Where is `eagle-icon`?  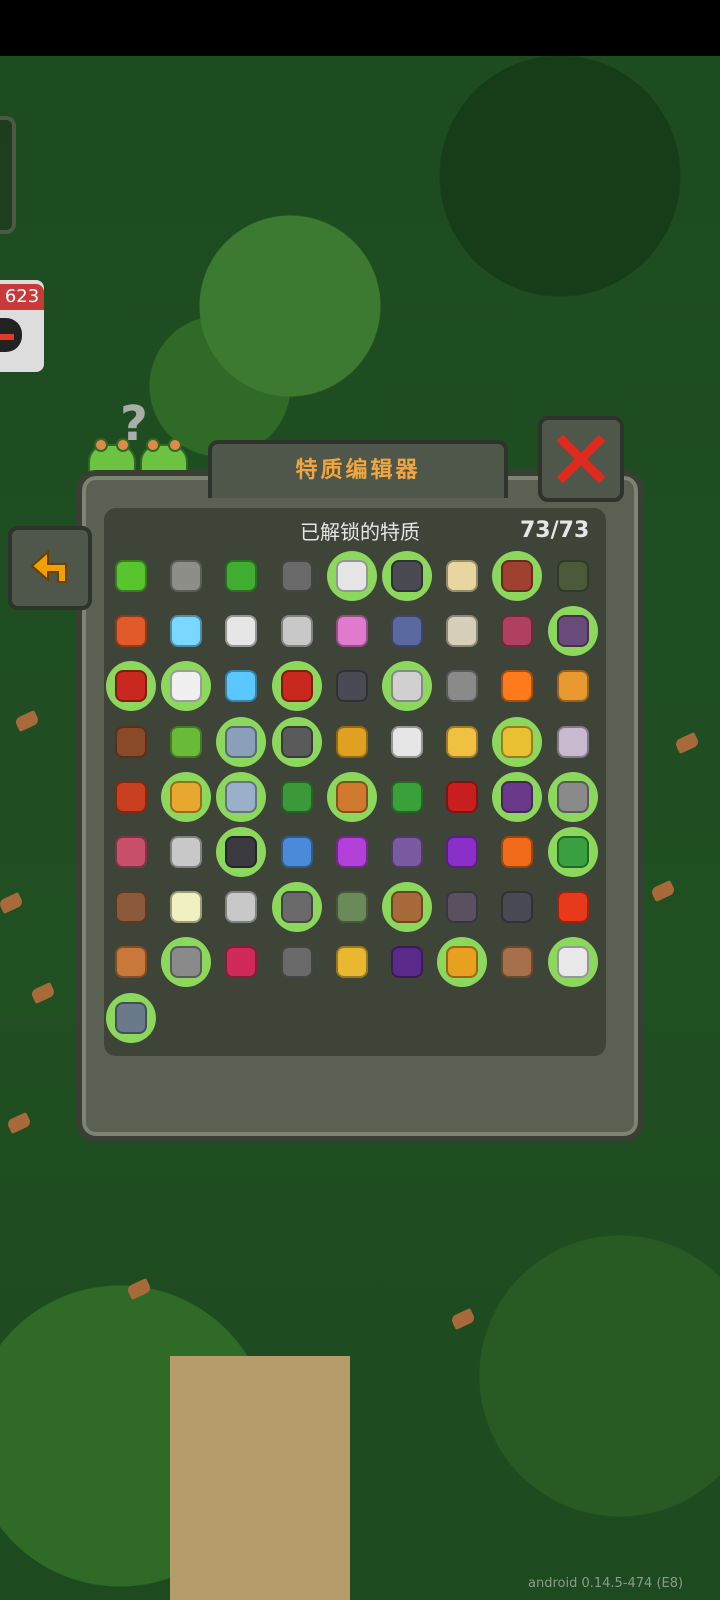
eagle-icon is located at coordinates (186, 686).